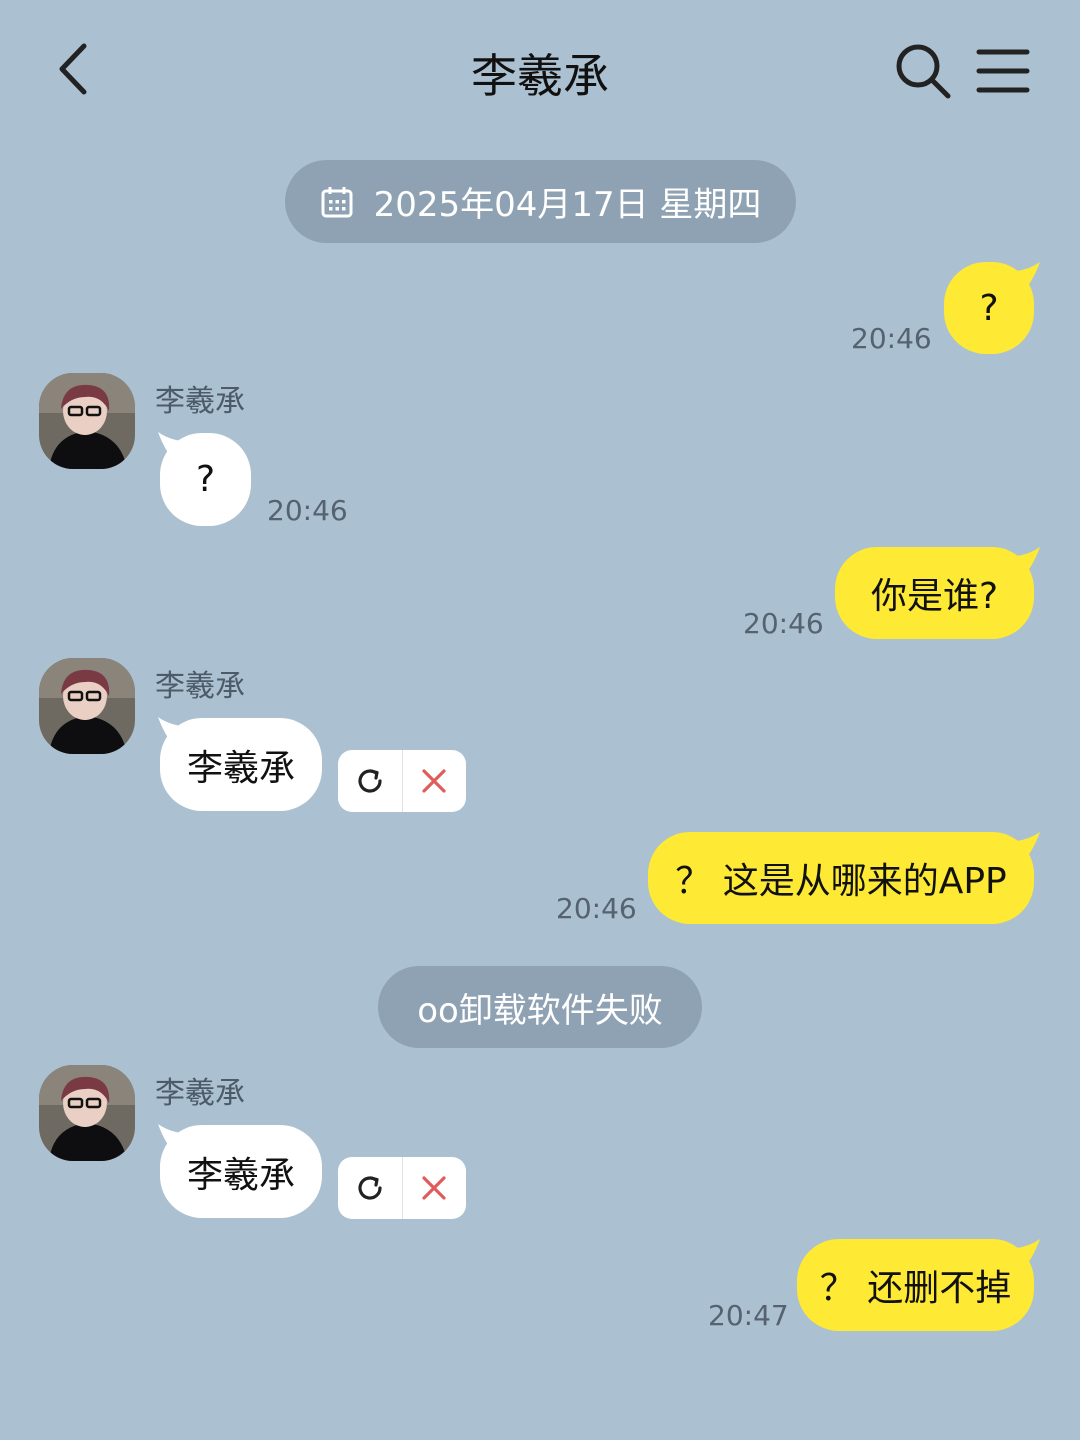 The image size is (1080, 1440). I want to click on menu-button, so click(1003, 71).